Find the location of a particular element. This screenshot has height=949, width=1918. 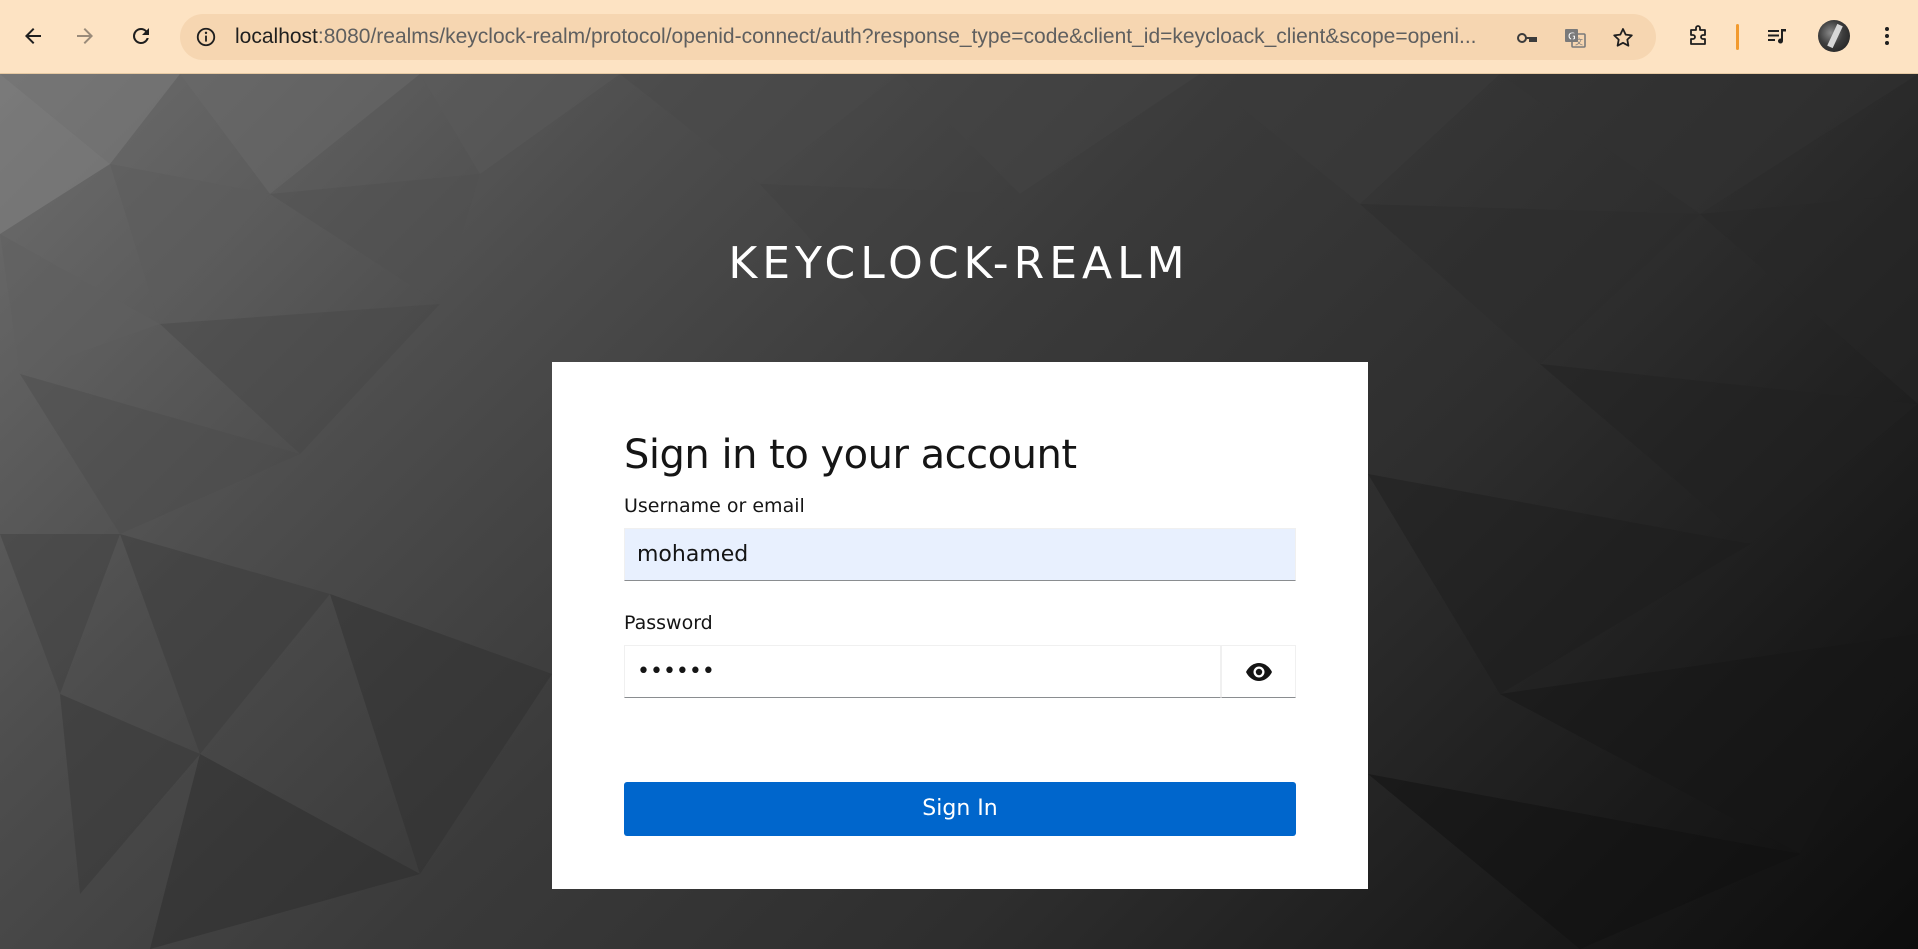

forward-button is located at coordinates (85, 36).